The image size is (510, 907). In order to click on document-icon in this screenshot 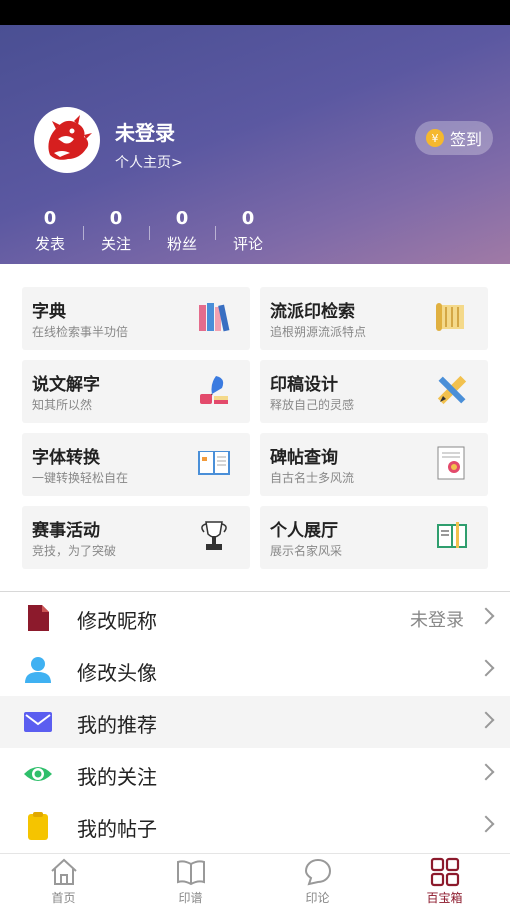, I will do `click(38, 618)`.